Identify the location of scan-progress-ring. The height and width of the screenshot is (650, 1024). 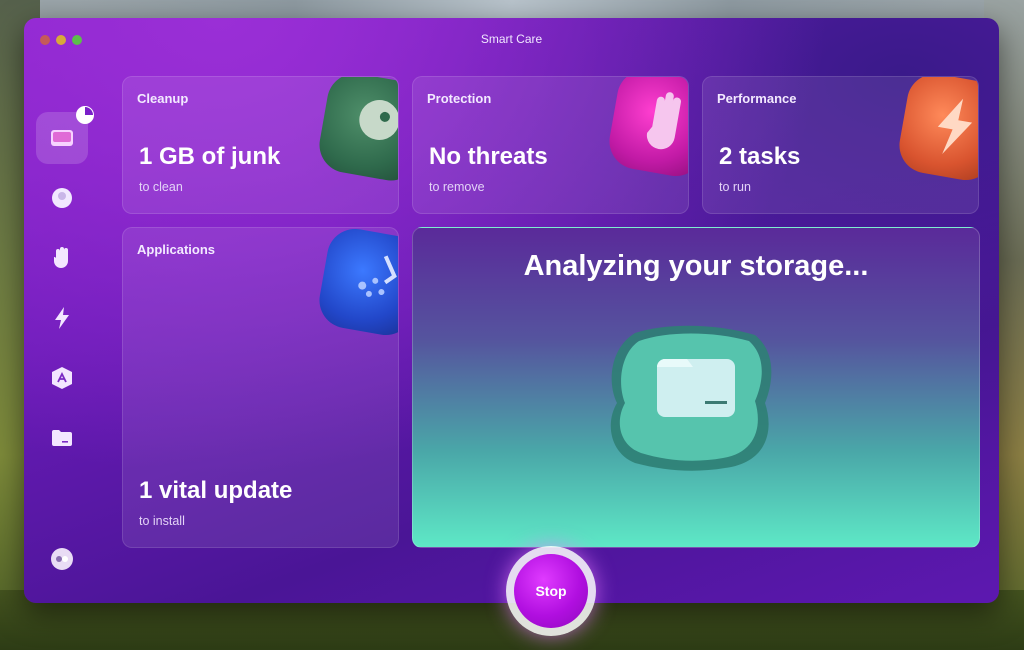
(85, 115).